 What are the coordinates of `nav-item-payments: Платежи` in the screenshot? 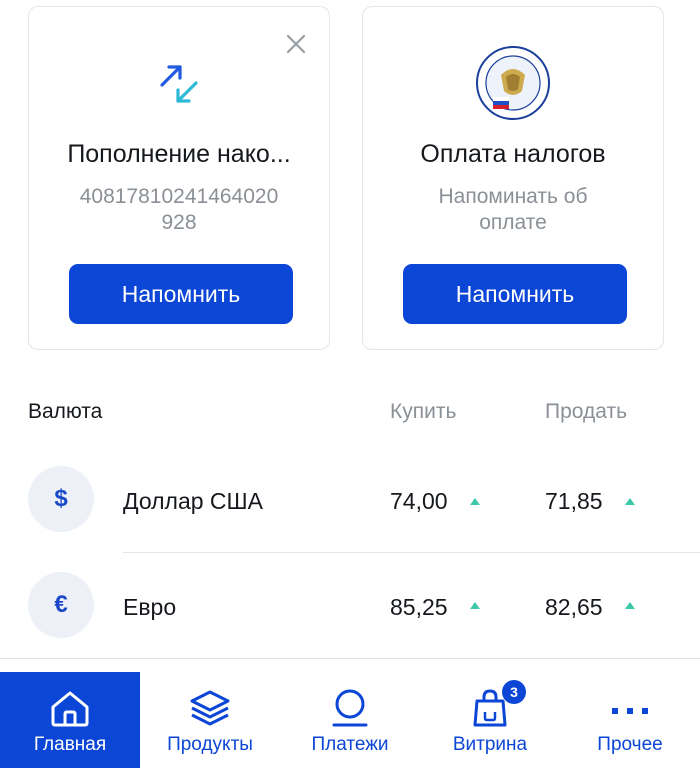 It's located at (350, 720).